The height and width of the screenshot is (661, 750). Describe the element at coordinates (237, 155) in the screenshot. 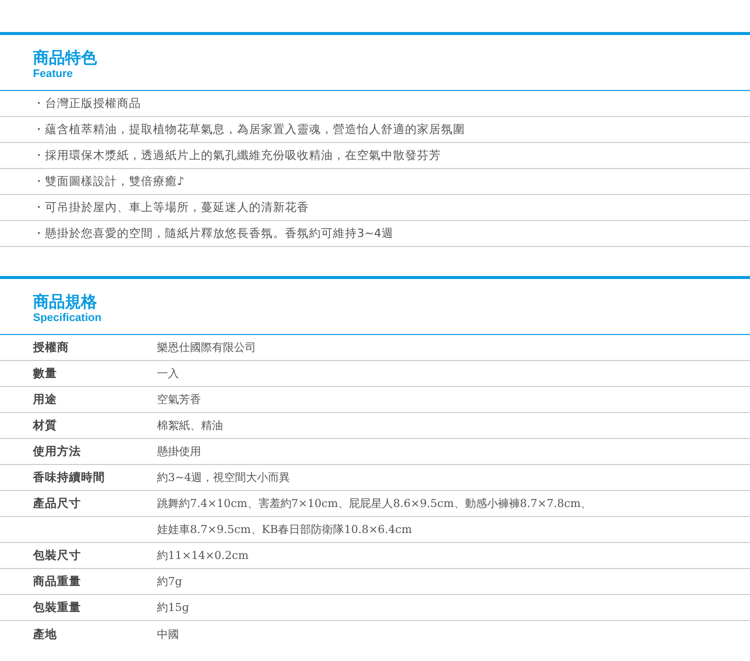

I see `feature-text: ・採用環保木漿紙，透過紙片上的氣孔纖維充份吸收精油，在空氣中散發芬芳` at that location.